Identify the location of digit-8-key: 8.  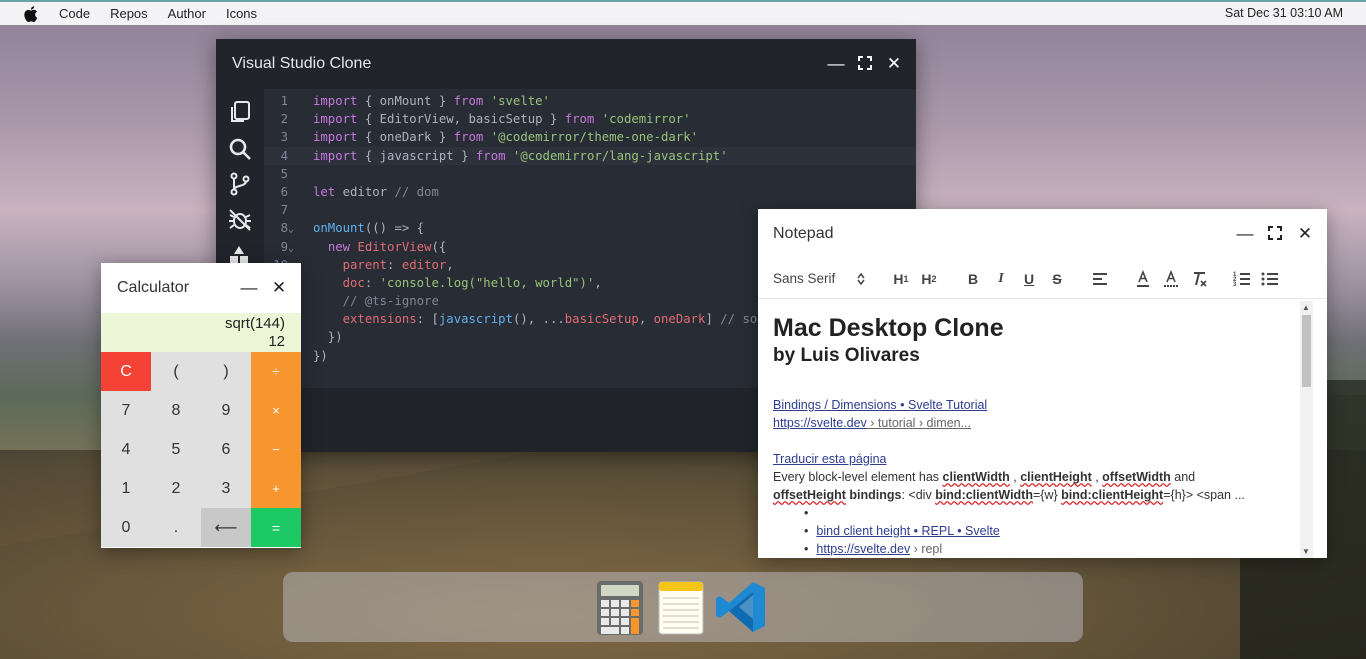
(176, 410).